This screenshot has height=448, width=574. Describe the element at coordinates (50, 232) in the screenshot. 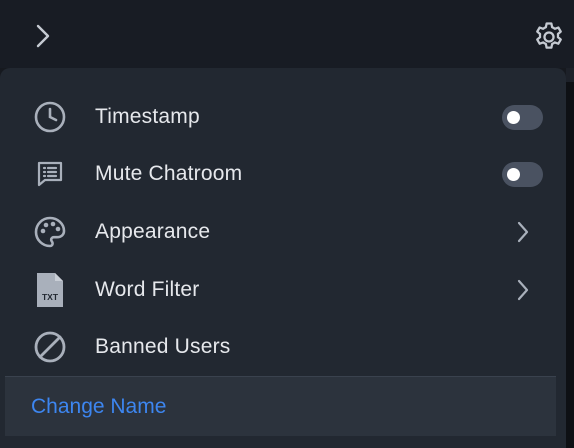

I see `palette-icon` at that location.